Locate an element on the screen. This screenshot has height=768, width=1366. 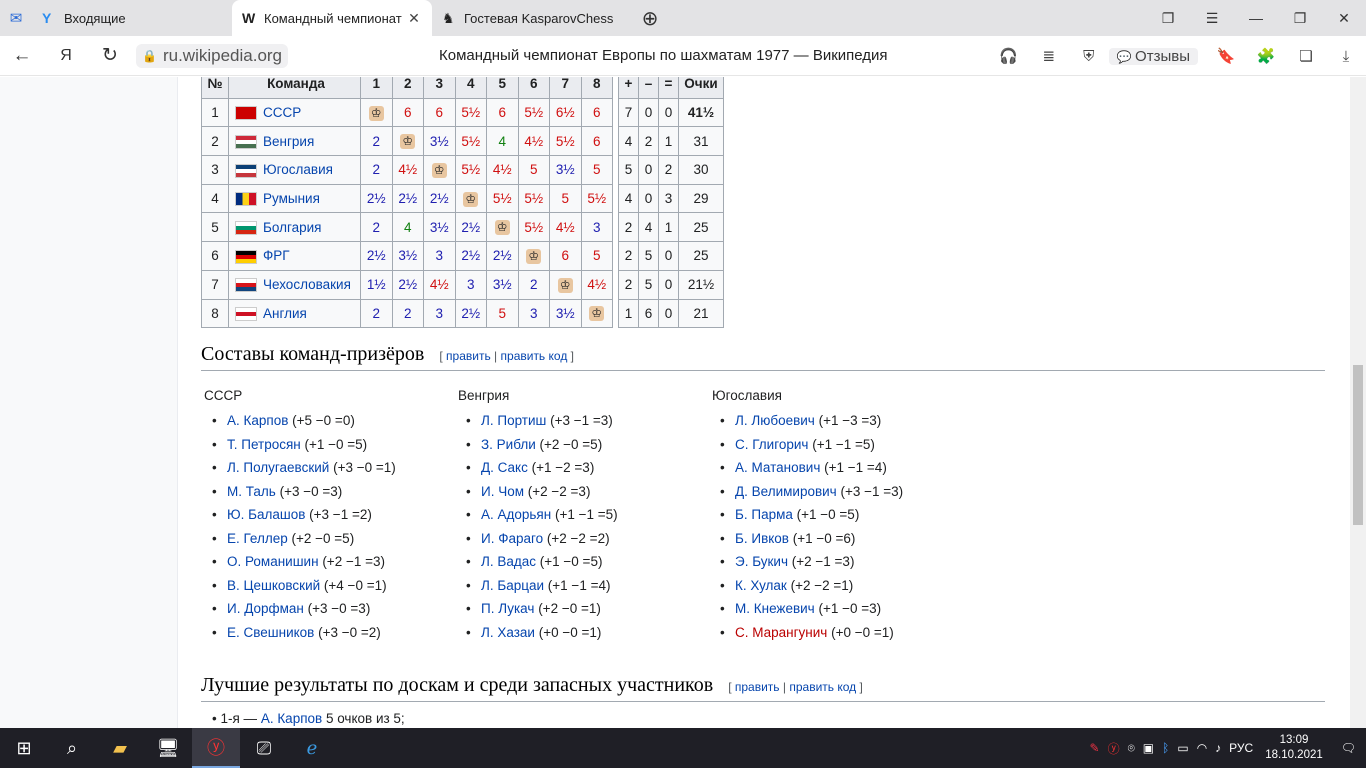
player-link: П. Лукач is located at coordinates (507, 608).